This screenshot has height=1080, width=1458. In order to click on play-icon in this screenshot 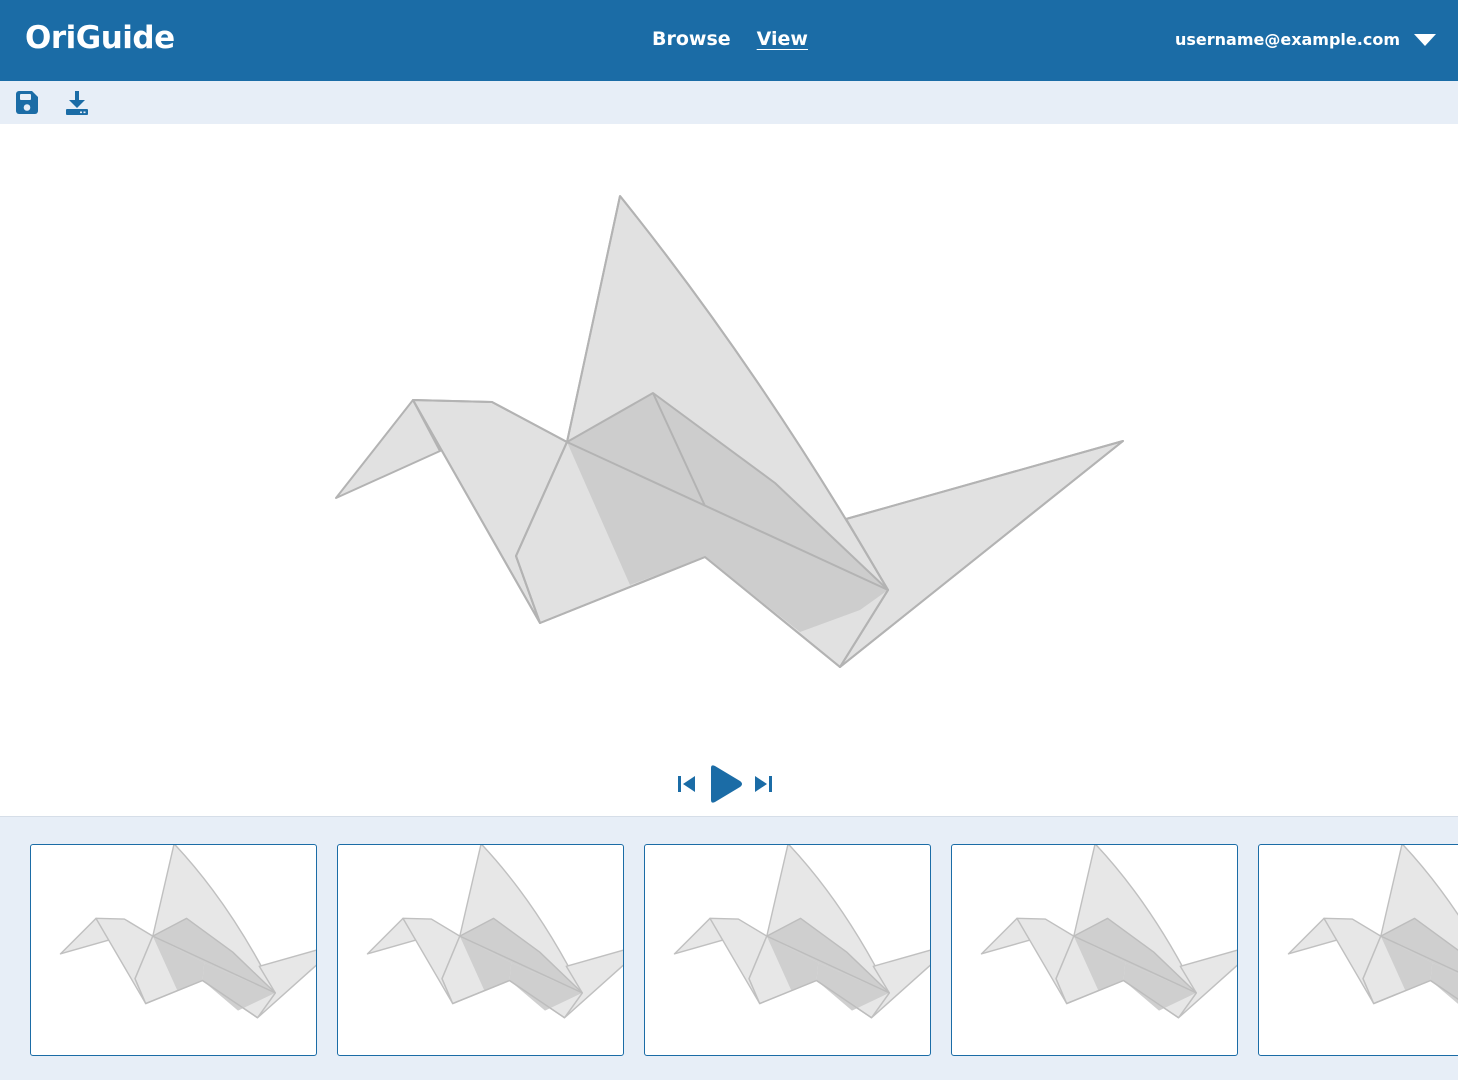, I will do `click(725, 784)`.